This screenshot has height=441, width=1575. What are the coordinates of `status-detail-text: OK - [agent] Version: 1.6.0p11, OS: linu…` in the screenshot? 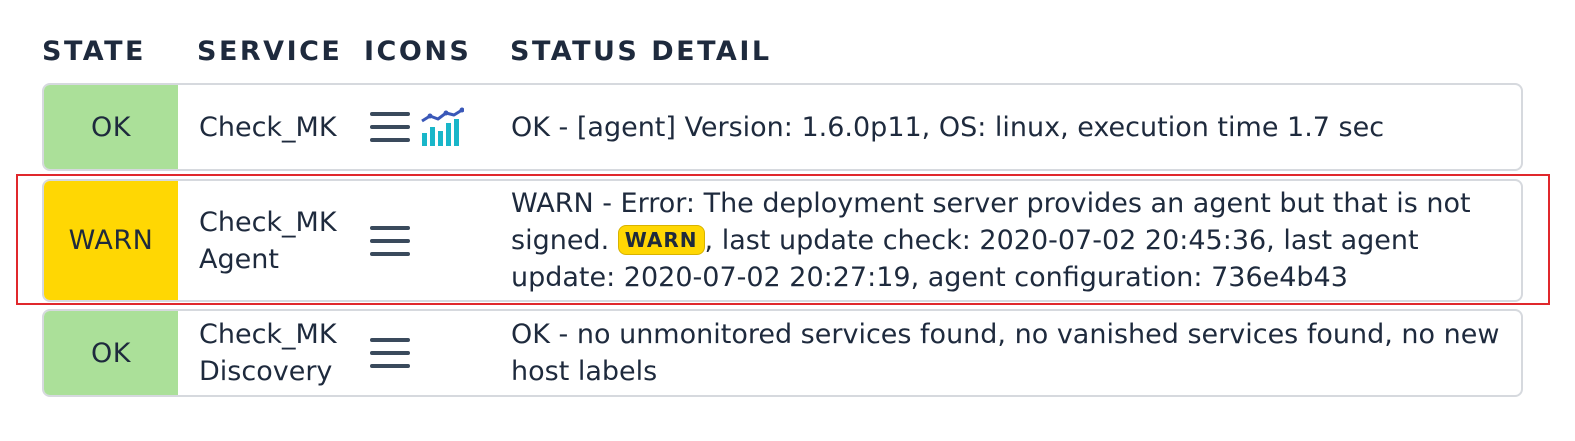 It's located at (948, 127).